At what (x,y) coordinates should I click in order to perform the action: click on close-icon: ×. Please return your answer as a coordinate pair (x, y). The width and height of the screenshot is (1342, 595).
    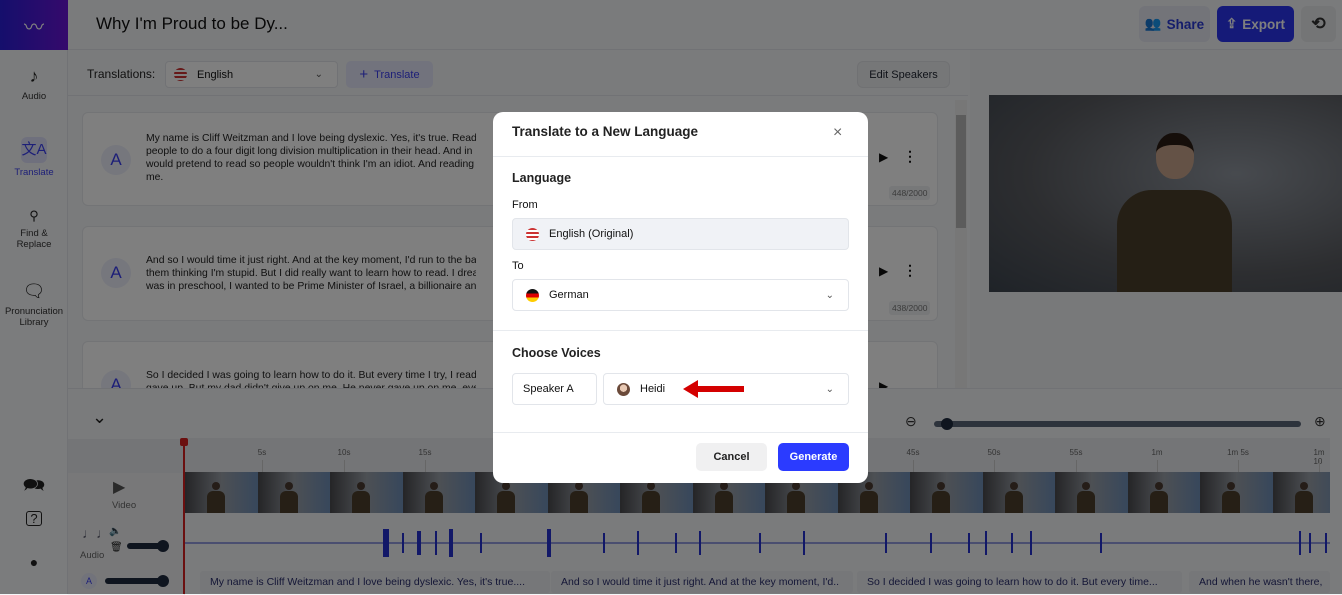
    Looking at the image, I should click on (837, 133).